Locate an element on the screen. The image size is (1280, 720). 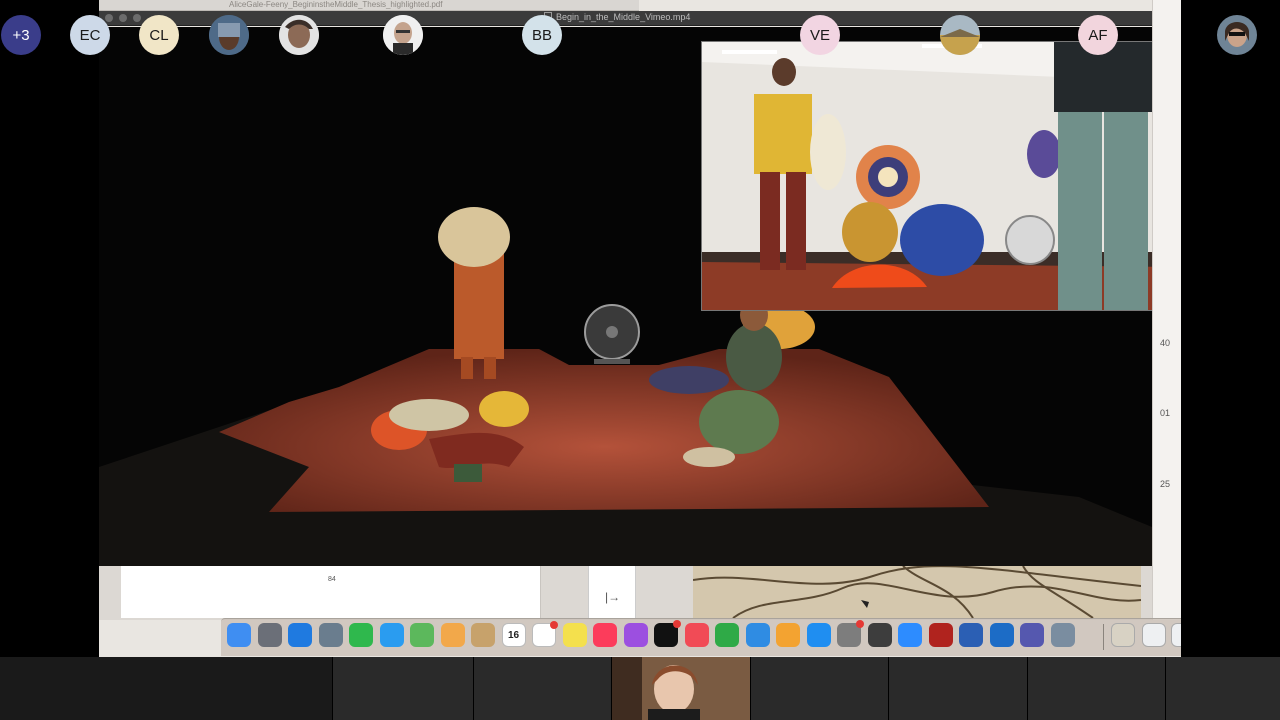
dock-launchpad-icon is located at coordinates (269, 635).